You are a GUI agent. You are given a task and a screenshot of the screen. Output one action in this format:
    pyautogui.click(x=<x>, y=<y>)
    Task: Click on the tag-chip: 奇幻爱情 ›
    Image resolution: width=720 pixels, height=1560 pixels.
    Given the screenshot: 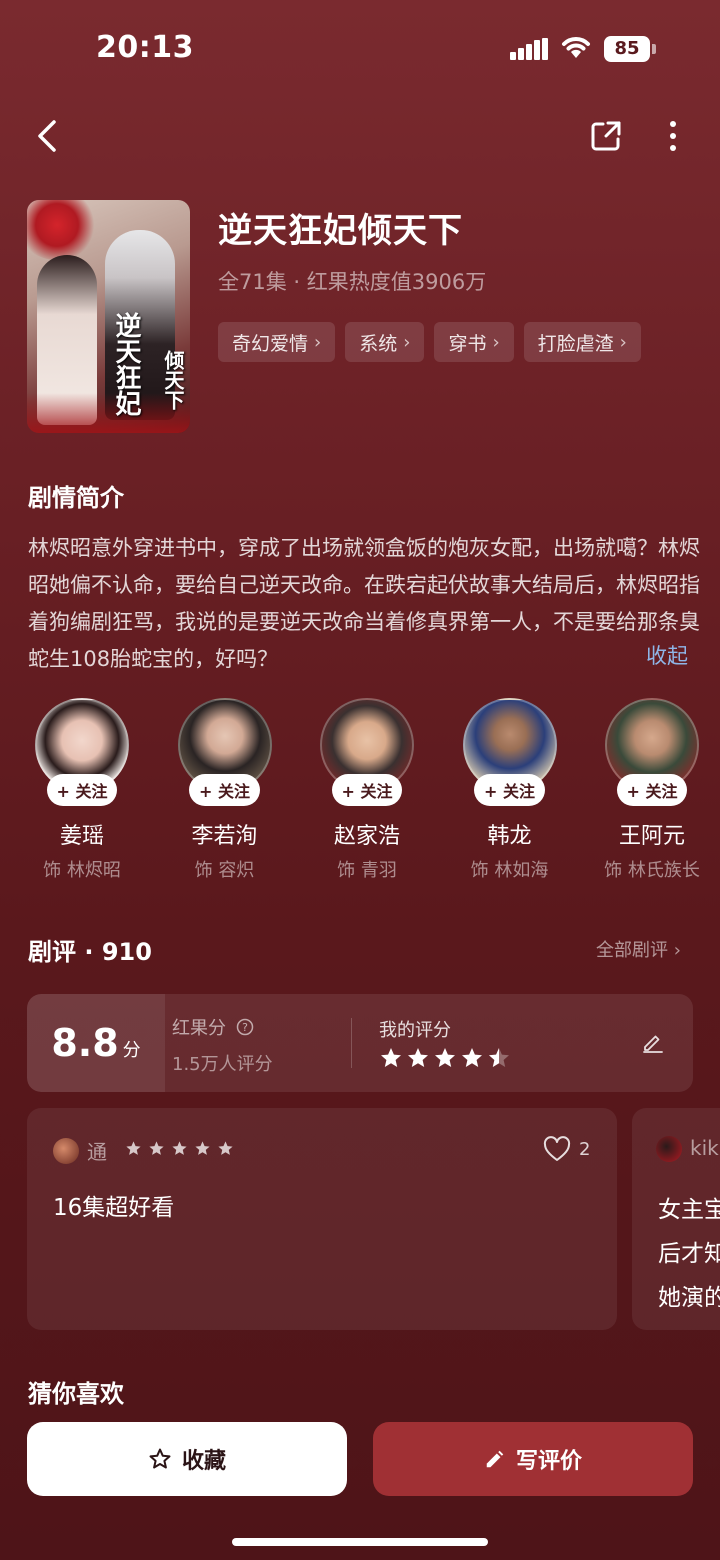 What is the action you would take?
    pyautogui.click(x=277, y=342)
    